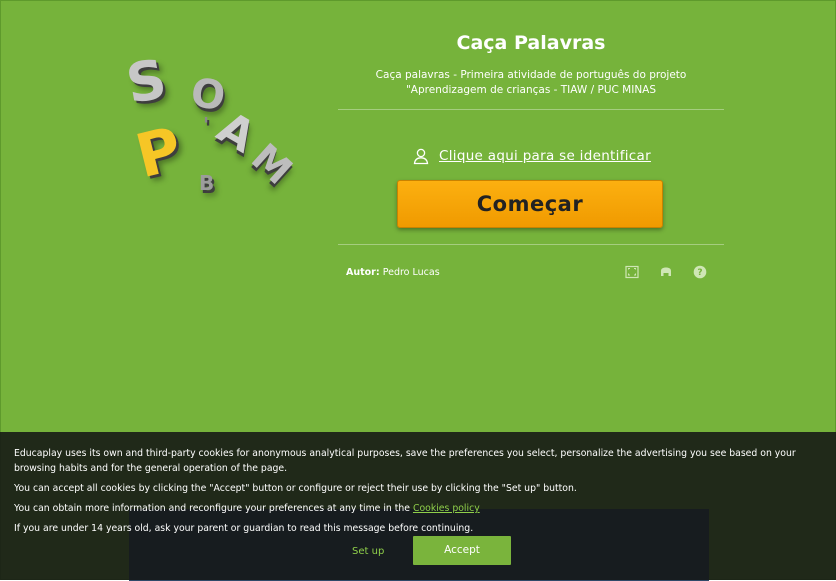  Describe the element at coordinates (146, 81) in the screenshot. I see `logo-letter-s: S` at that location.